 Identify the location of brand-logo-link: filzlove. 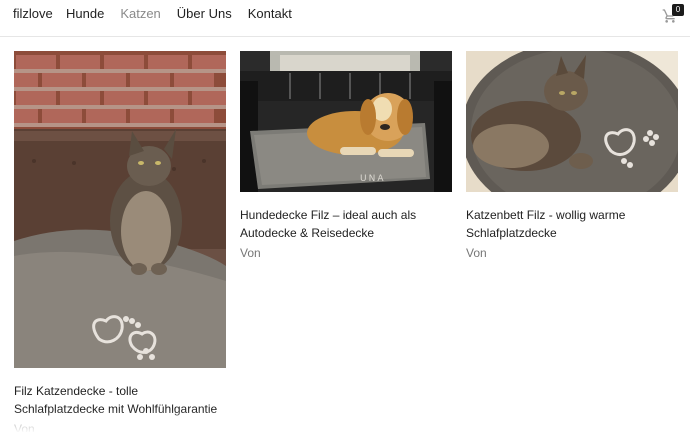
(33, 13).